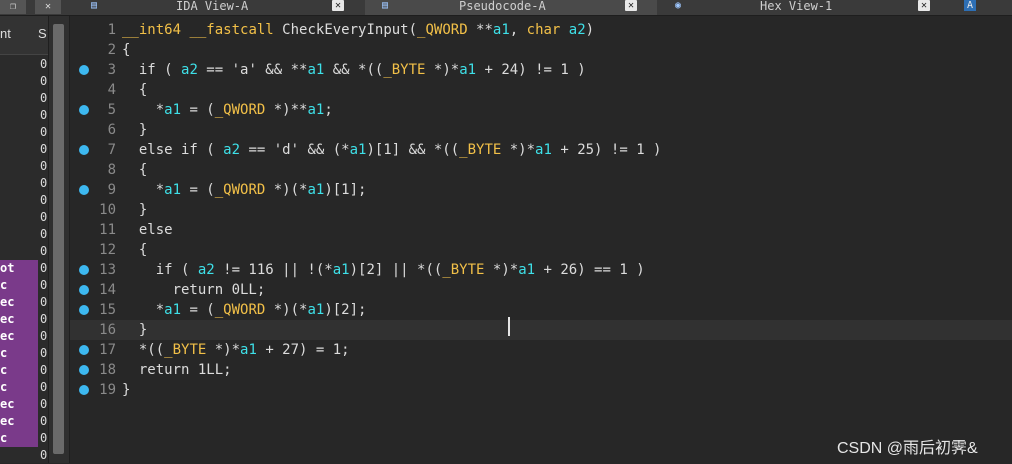 The image size is (1012, 464). What do you see at coordinates (970, 5) in the screenshot?
I see `structures-icon: A` at bounding box center [970, 5].